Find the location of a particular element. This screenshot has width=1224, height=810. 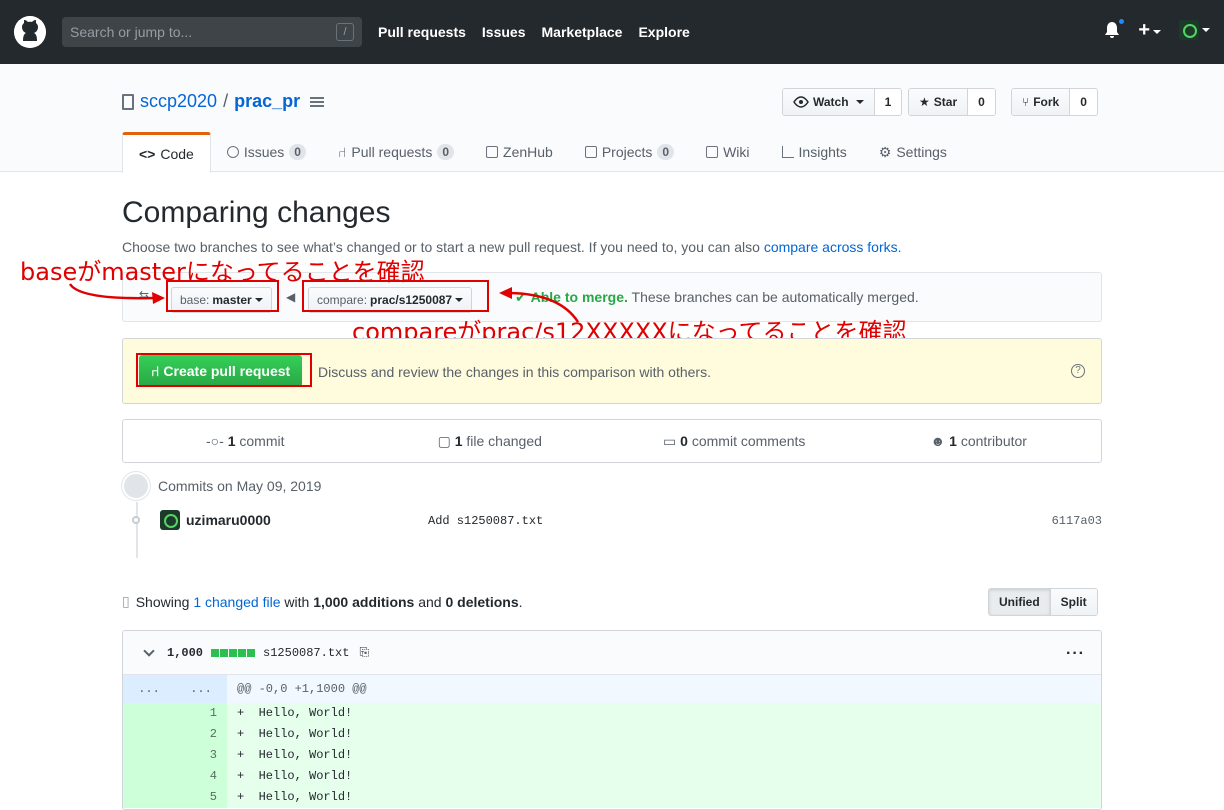

more-options-icon: ··· is located at coordinates (1075, 654).